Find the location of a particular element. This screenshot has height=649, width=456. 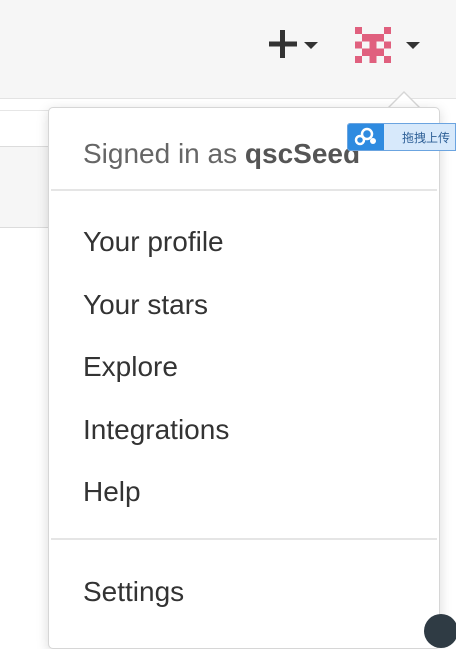

dropdown-pointer-fill is located at coordinates (404, 100).